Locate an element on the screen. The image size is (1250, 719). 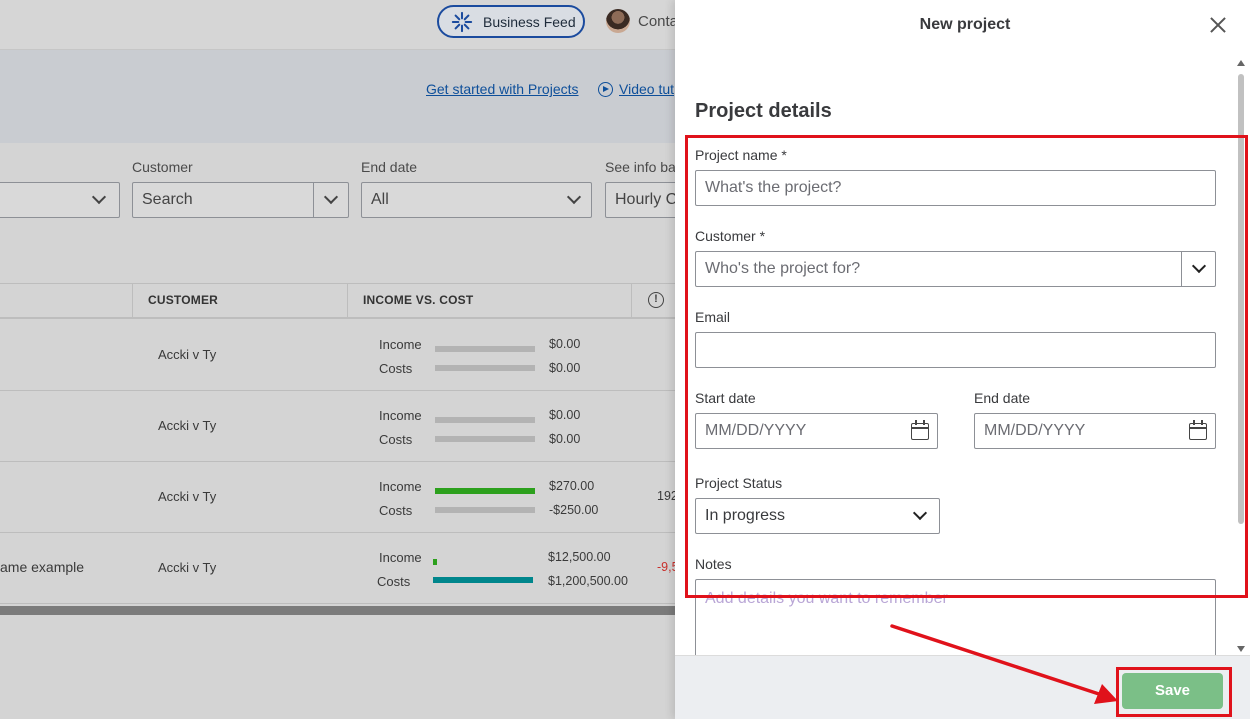
income-amount: $270.00 is located at coordinates (572, 486).